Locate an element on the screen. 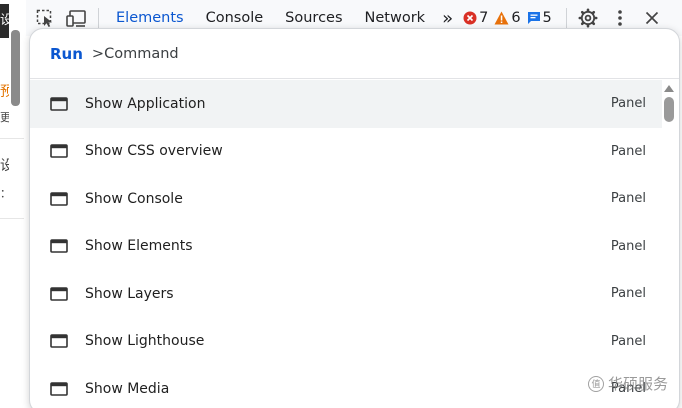 The height and width of the screenshot is (408, 682). command-item-show-media: Show Media Panel is located at coordinates (346, 386).